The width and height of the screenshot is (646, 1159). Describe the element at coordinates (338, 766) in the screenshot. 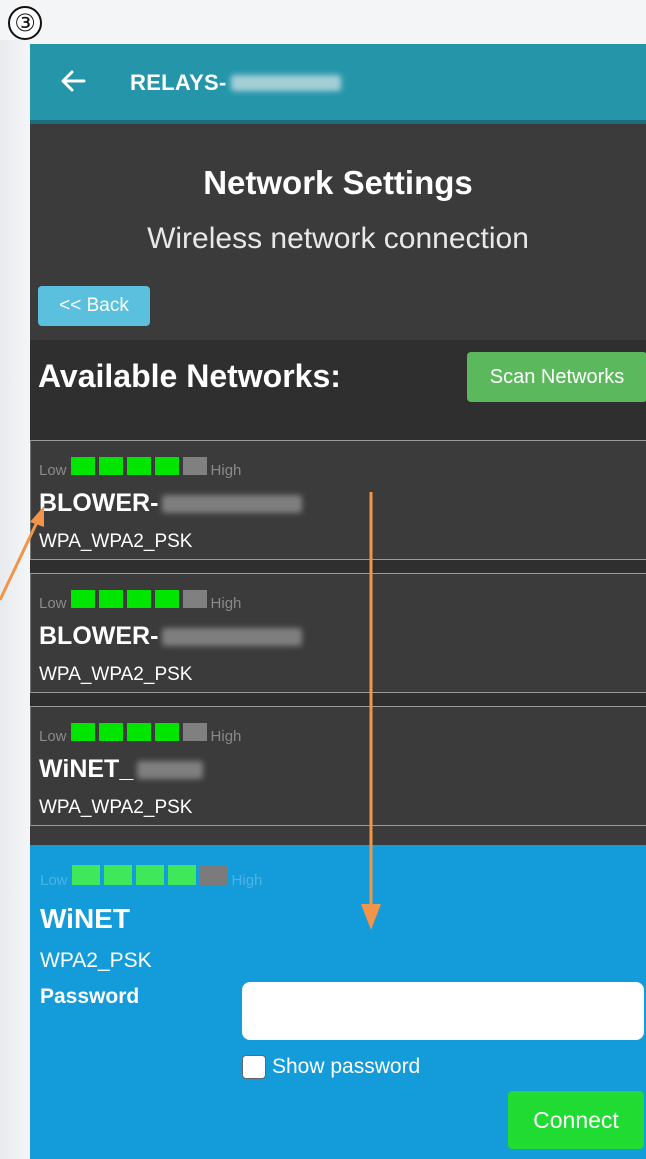

I see `network-item: Low High WiNET_ WPA_WPA2_PSK` at that location.